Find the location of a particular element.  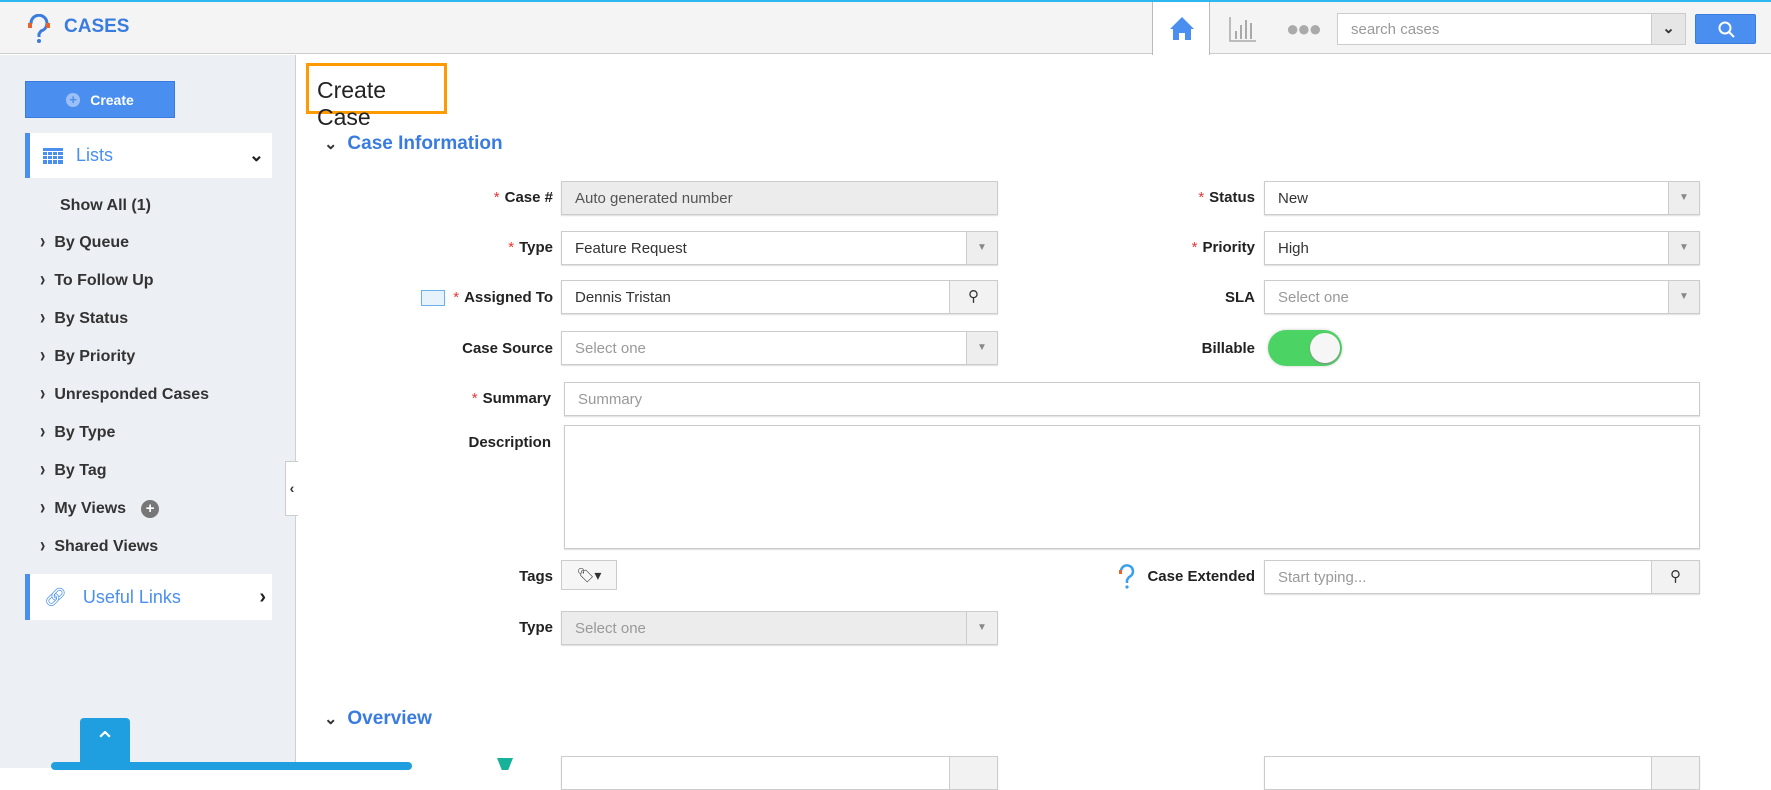

link-icon: 🔗︎ is located at coordinates (55, 596).